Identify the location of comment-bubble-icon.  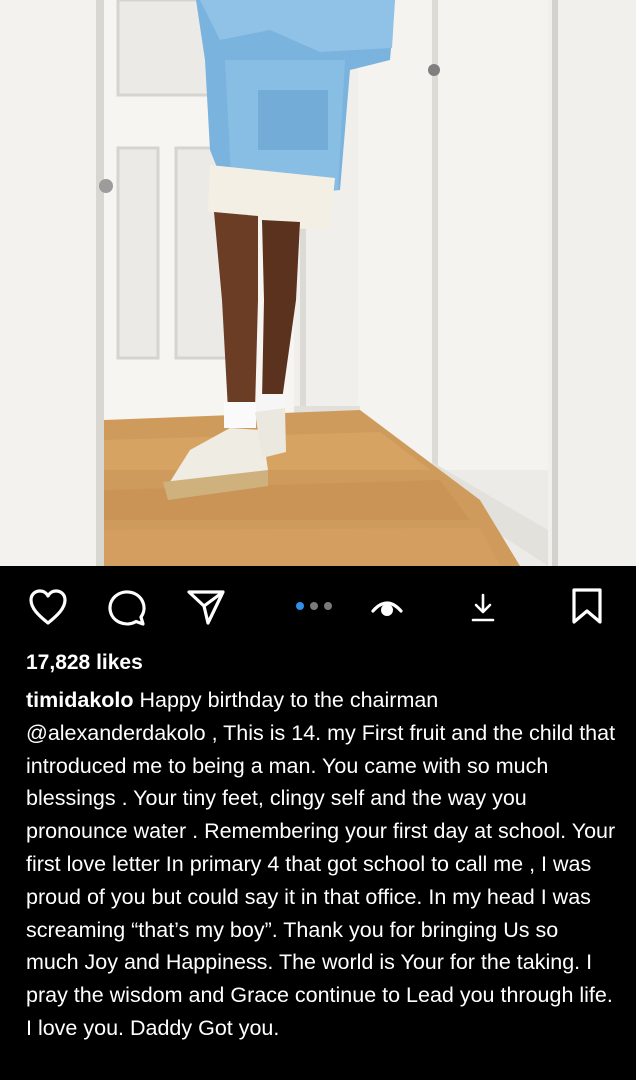
(127, 607).